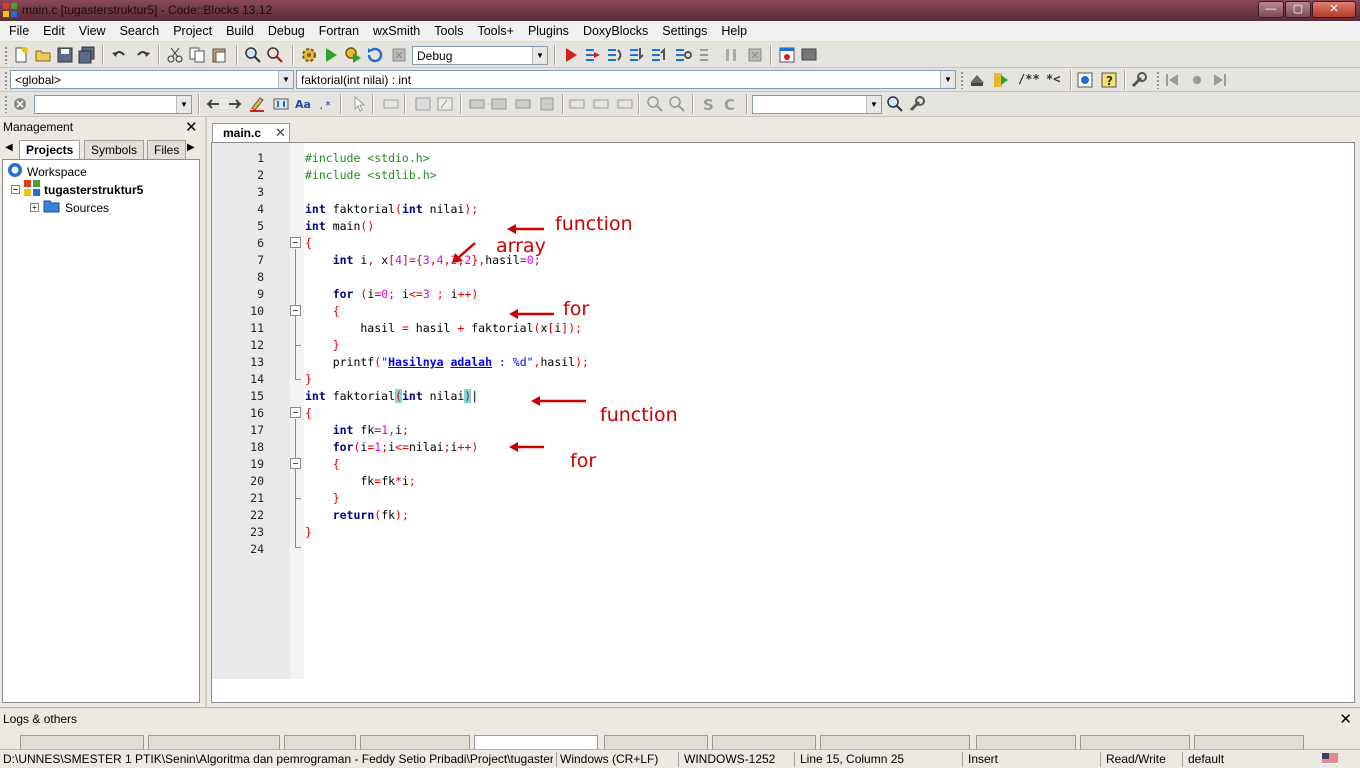  Describe the element at coordinates (477, 104) in the screenshot. I see `wxsmith-layout-1-icon` at that location.